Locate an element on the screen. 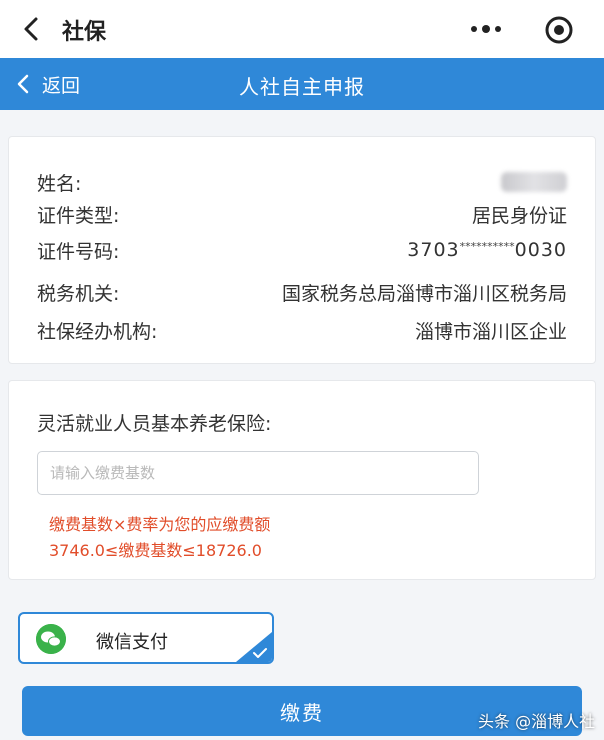 This screenshot has width=604, height=740. watermark: 头条 @淄博人社 is located at coordinates (537, 721).